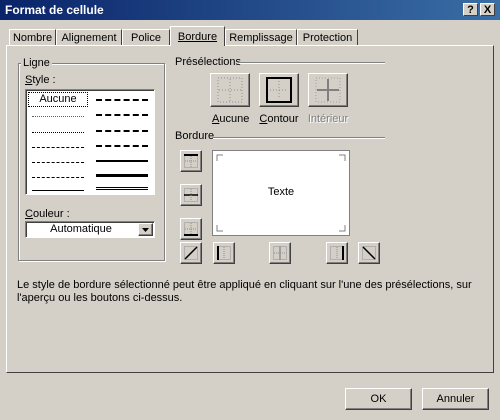 The width and height of the screenshot is (500, 420). I want to click on close-button: X, so click(487, 9).